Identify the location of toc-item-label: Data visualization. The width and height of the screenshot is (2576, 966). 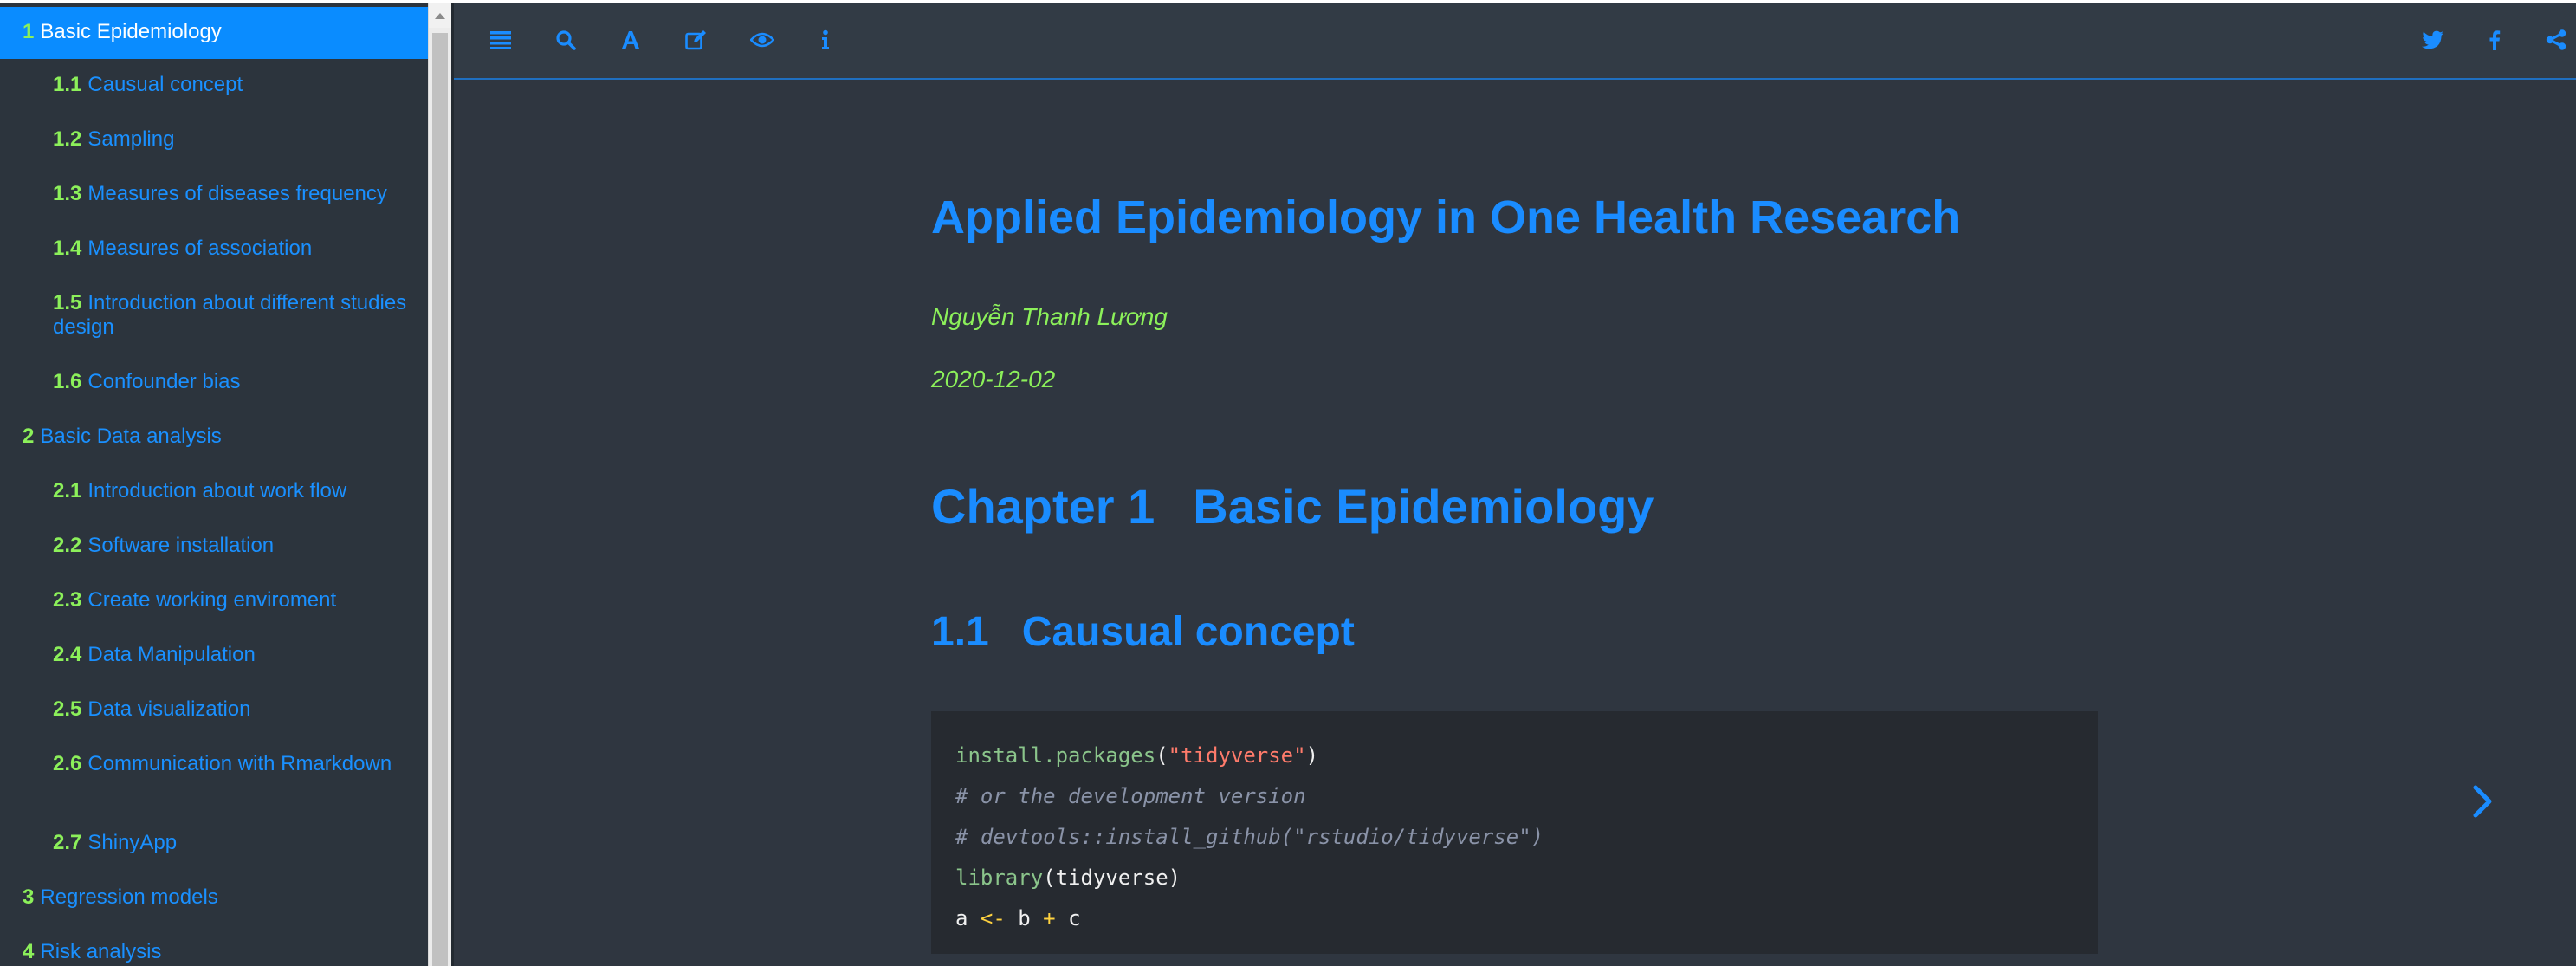
(169, 709).